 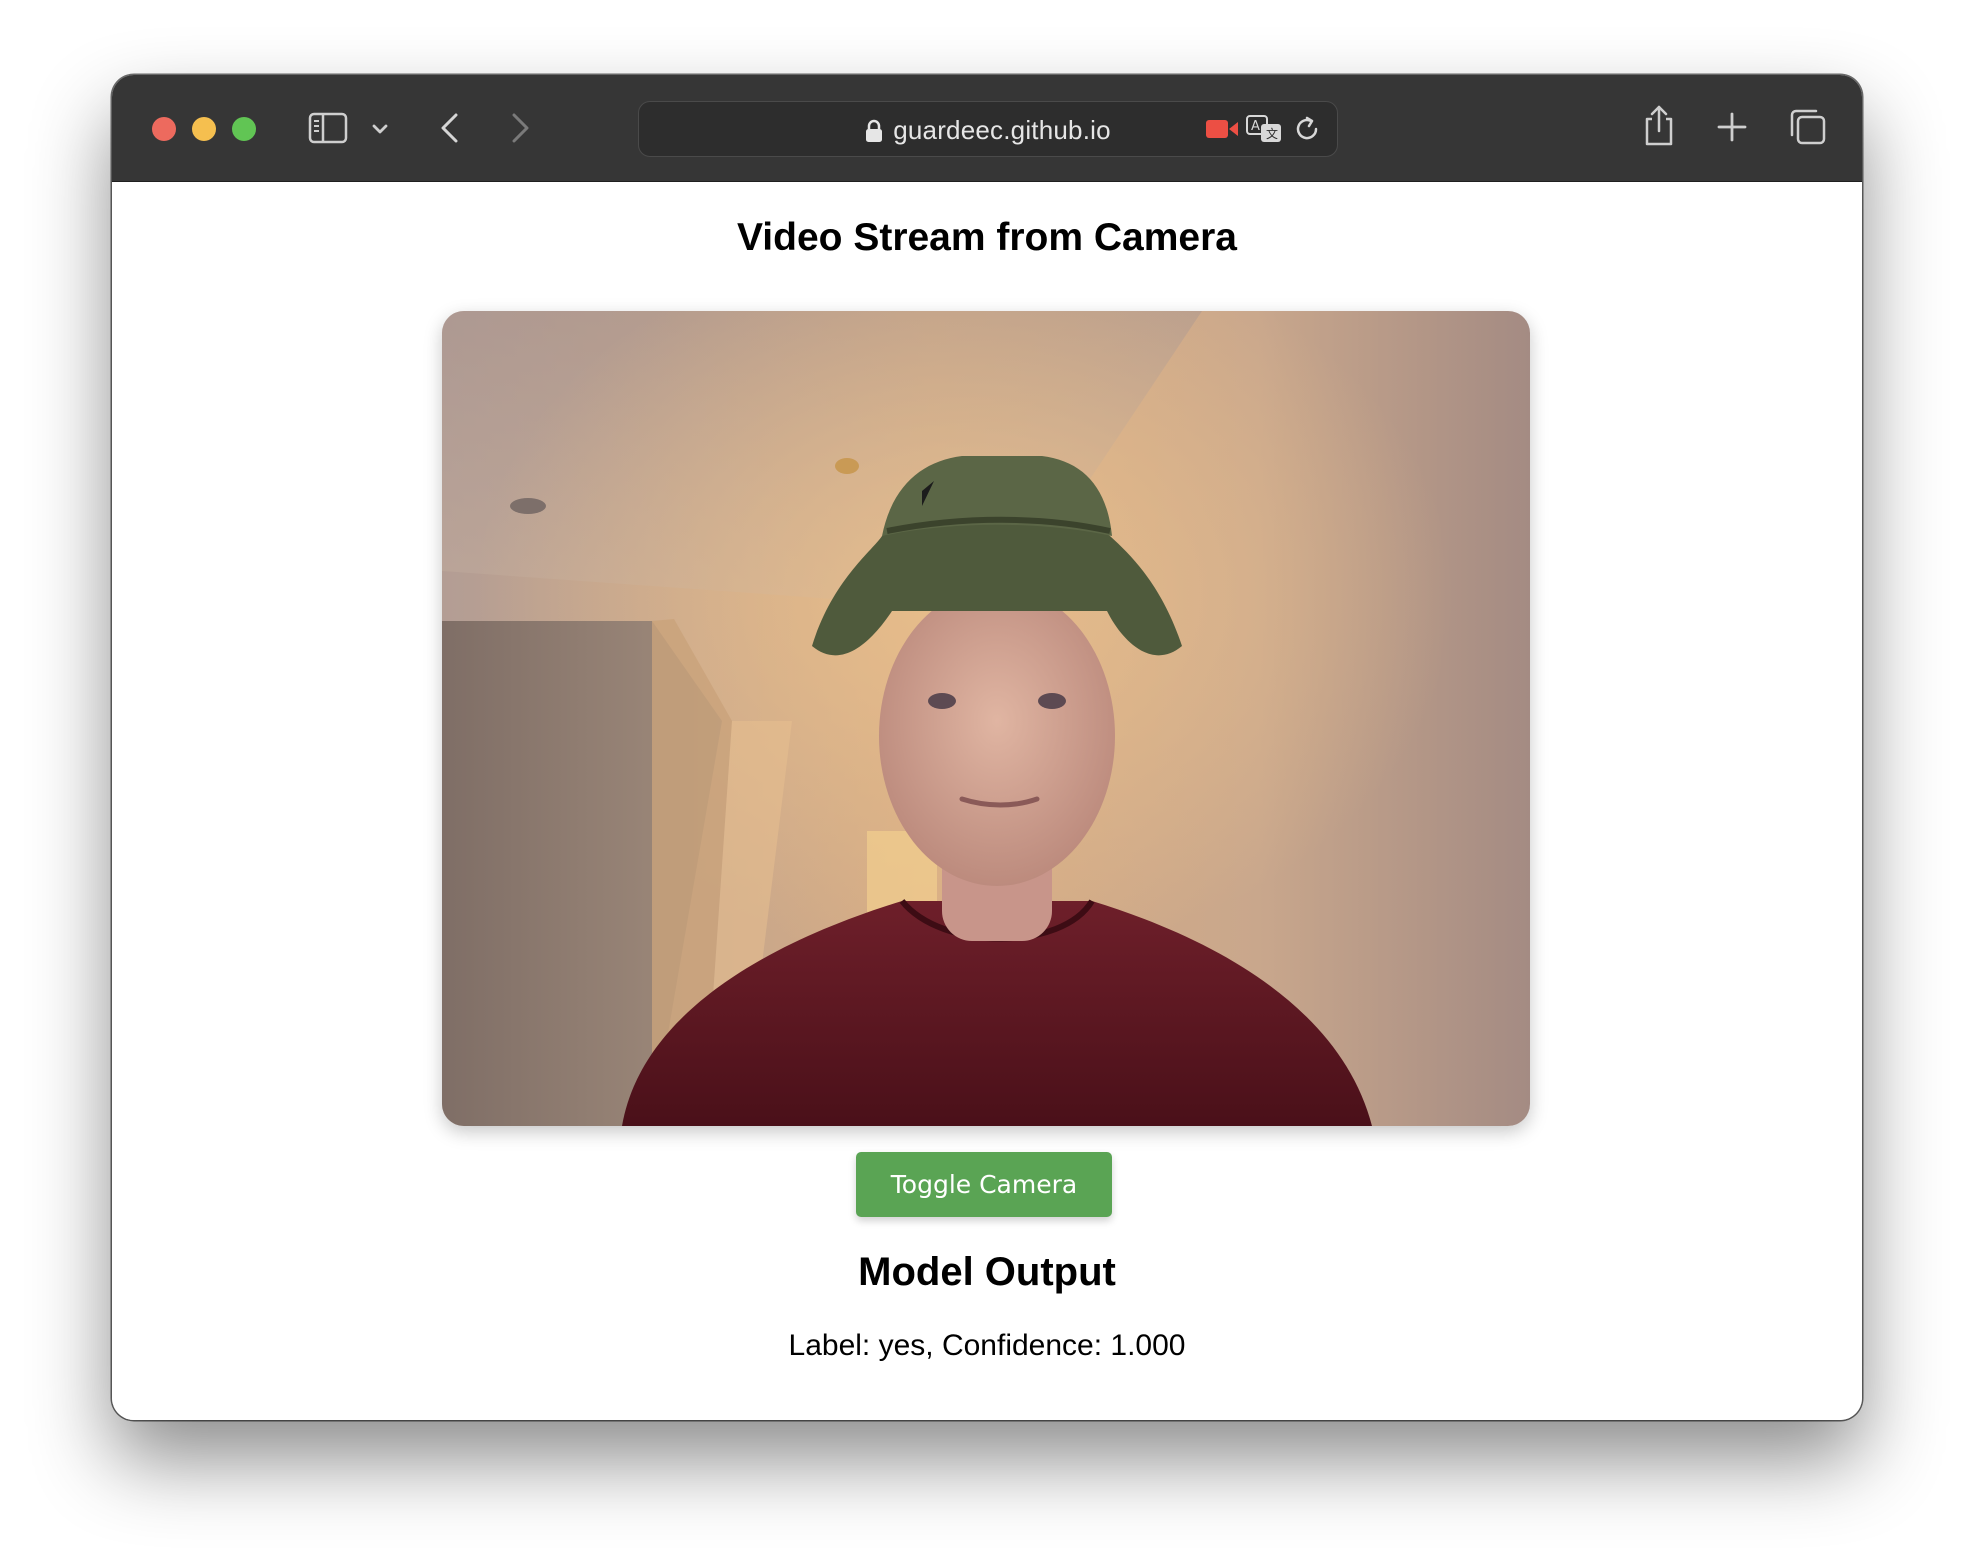 What do you see at coordinates (204, 129) in the screenshot?
I see `minimize-icon` at bounding box center [204, 129].